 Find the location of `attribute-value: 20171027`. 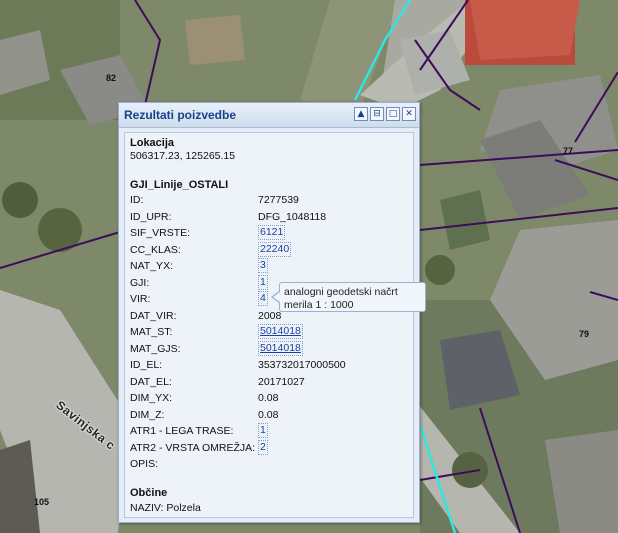

attribute-value: 20171027 is located at coordinates (281, 381).